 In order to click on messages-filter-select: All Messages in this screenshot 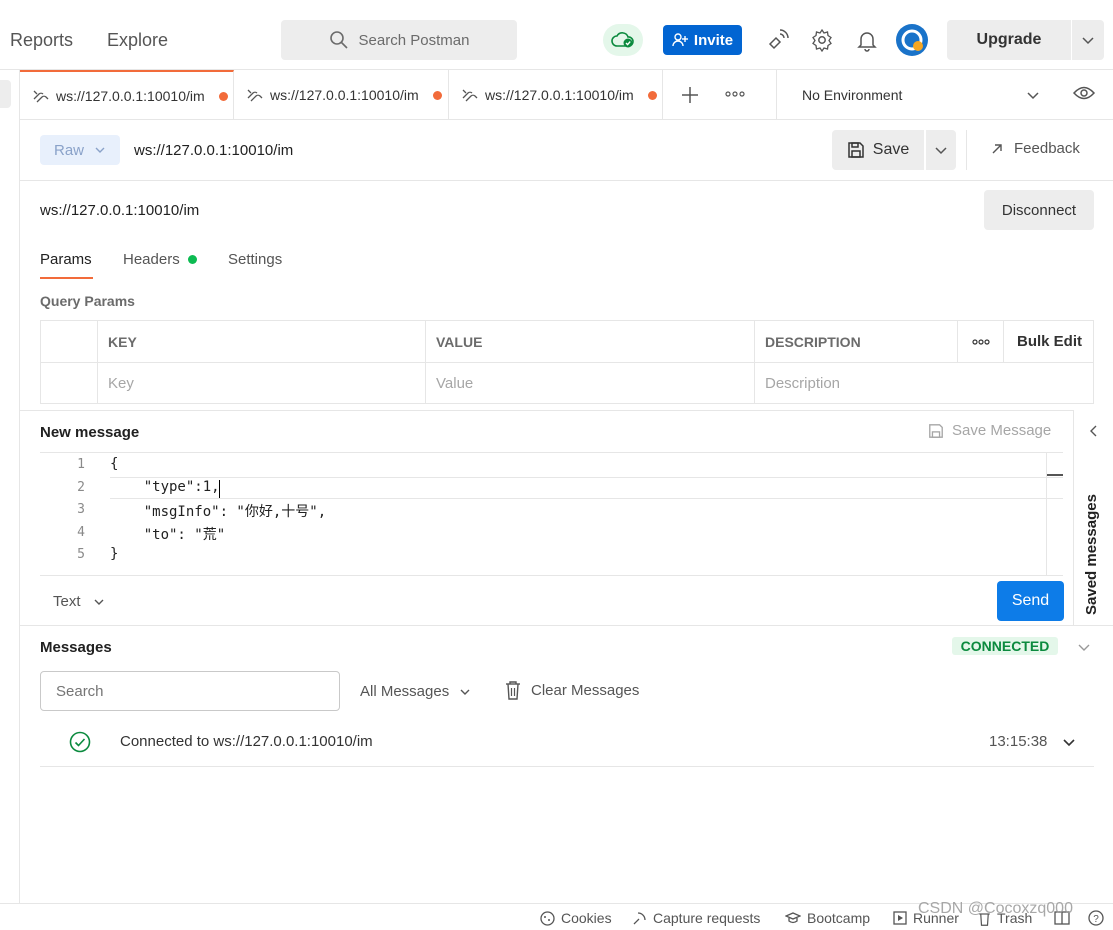, I will do `click(415, 691)`.